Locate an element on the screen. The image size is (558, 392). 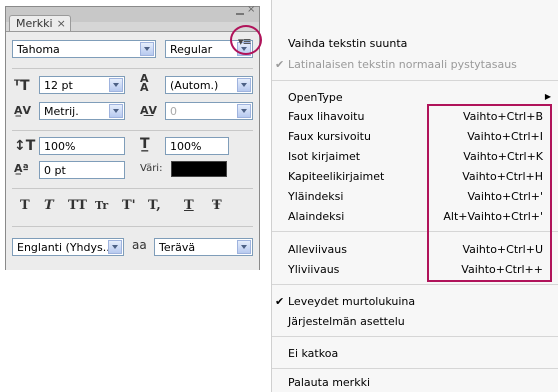
vertical-scale-value: 100% is located at coordinates (60, 146).